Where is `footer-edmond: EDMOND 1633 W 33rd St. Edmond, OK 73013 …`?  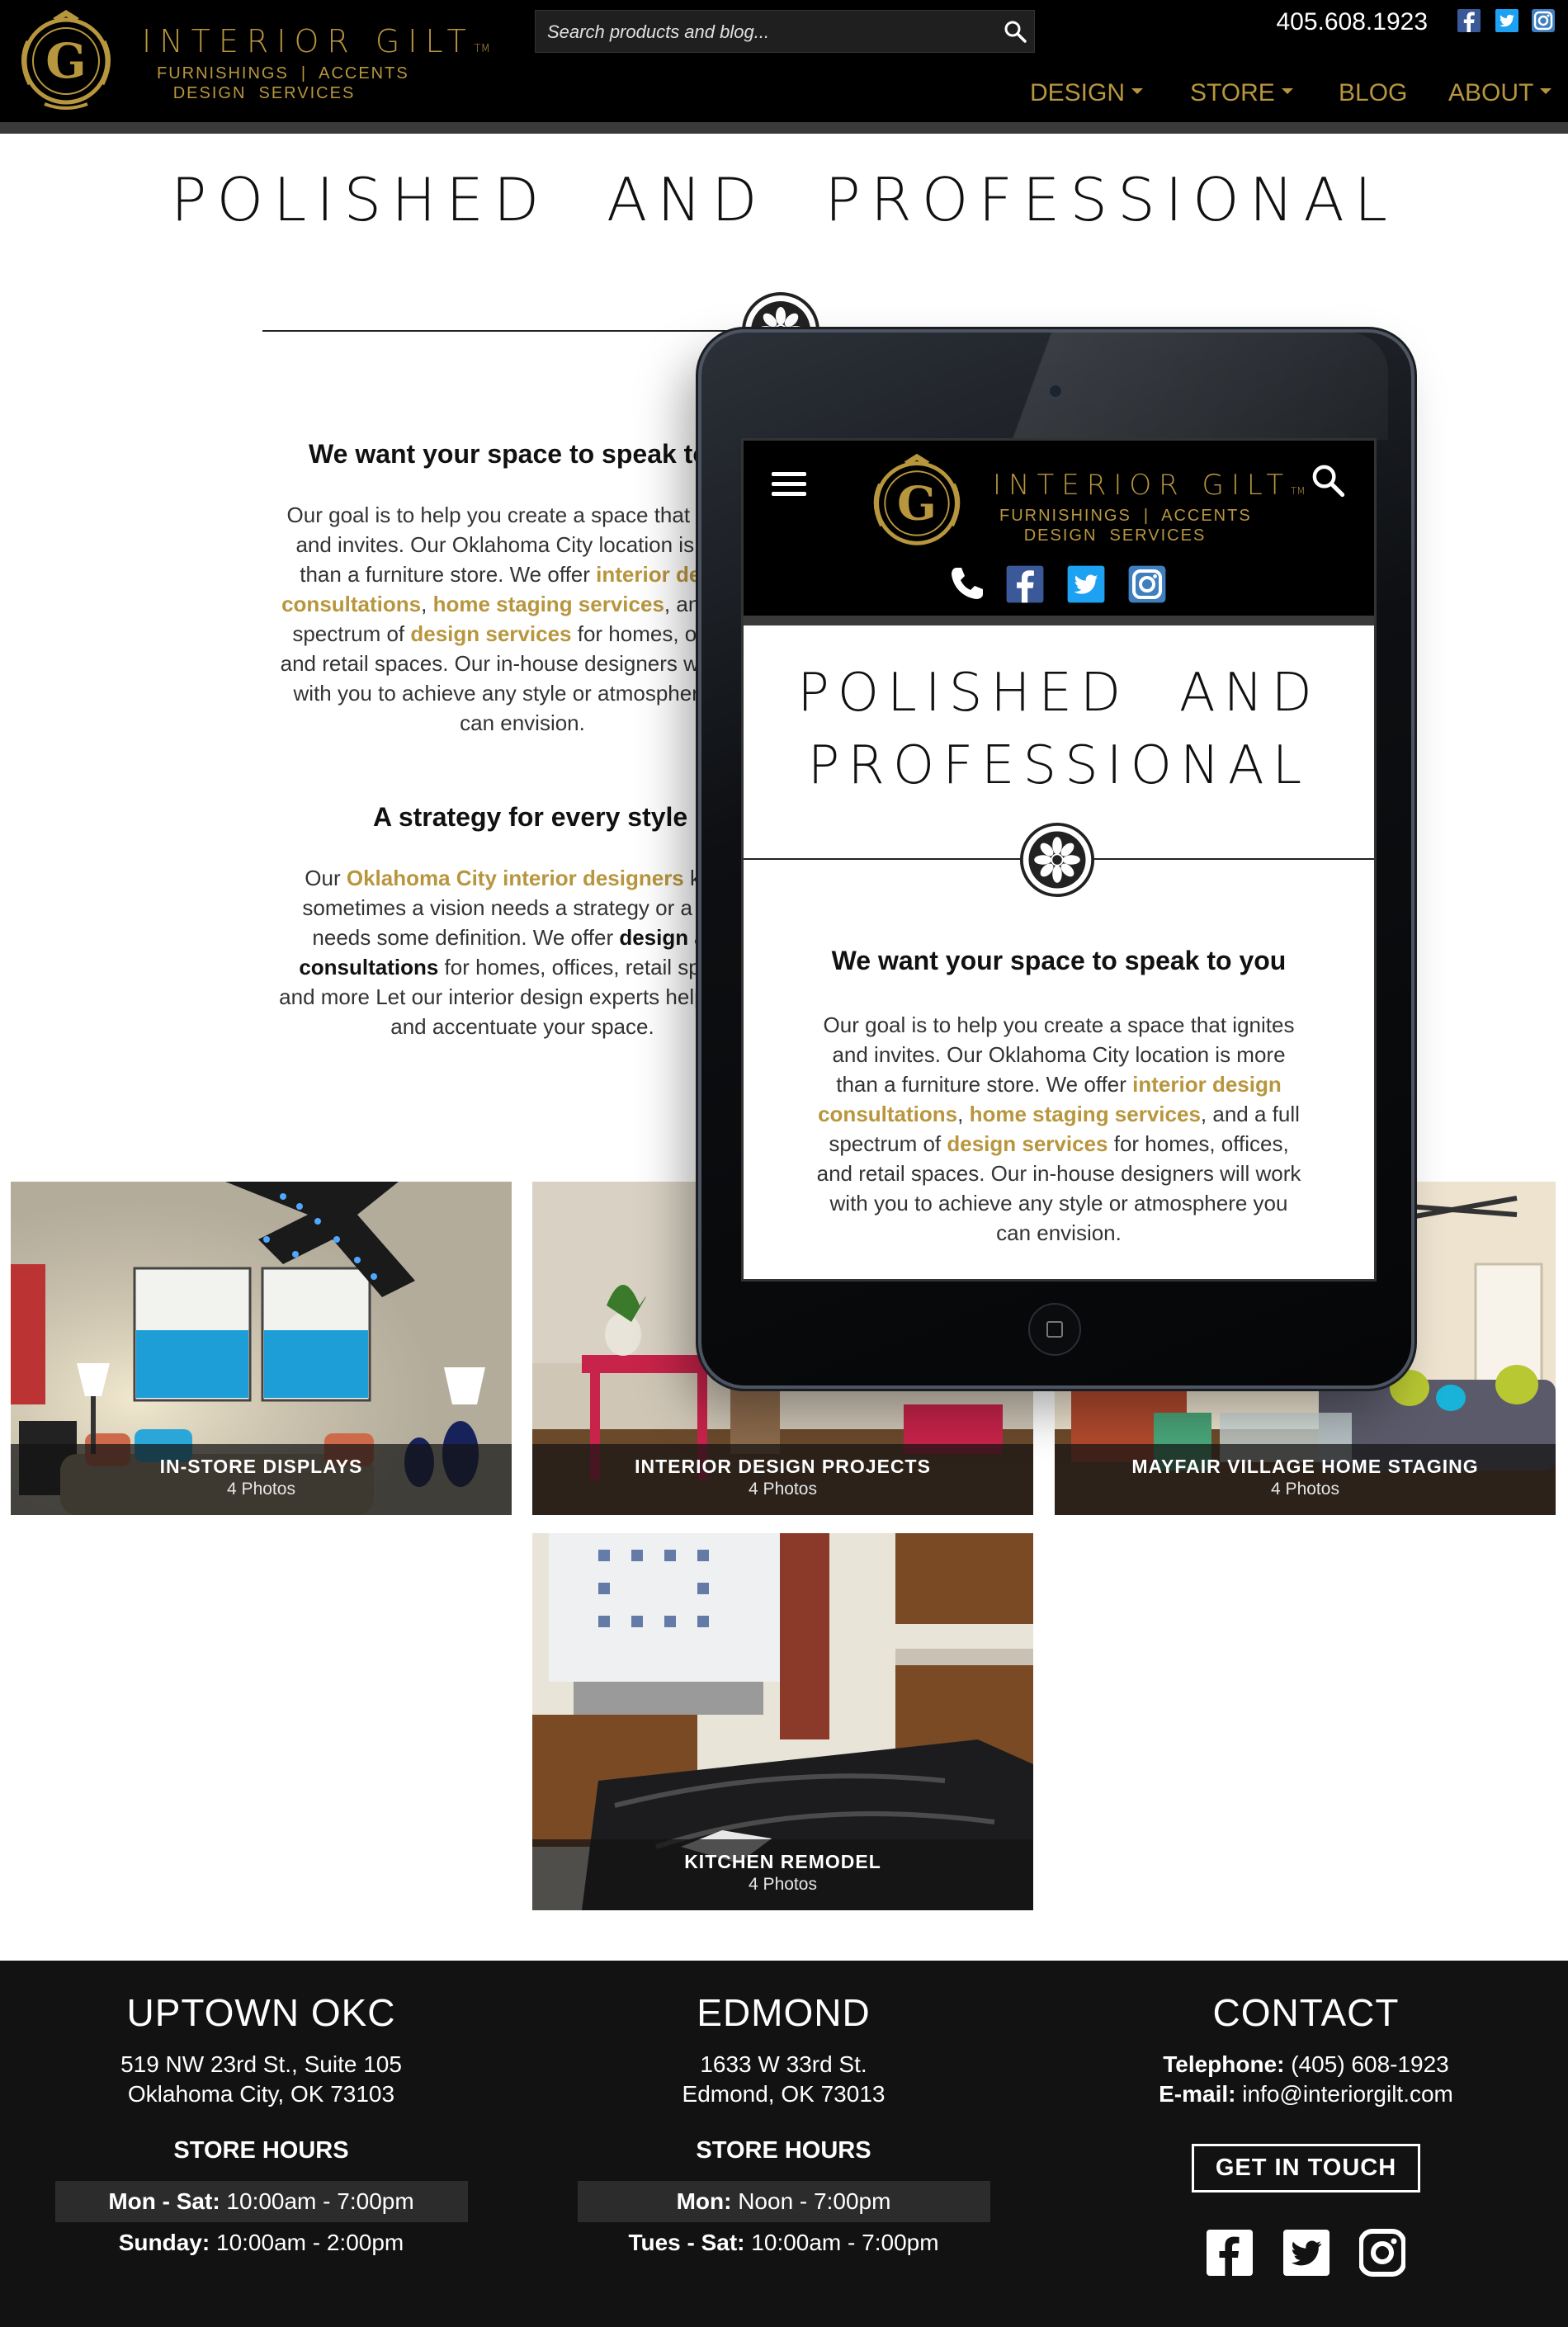 footer-edmond: EDMOND 1633 W 33rd St. Edmond, OK 73013 … is located at coordinates (783, 2112).